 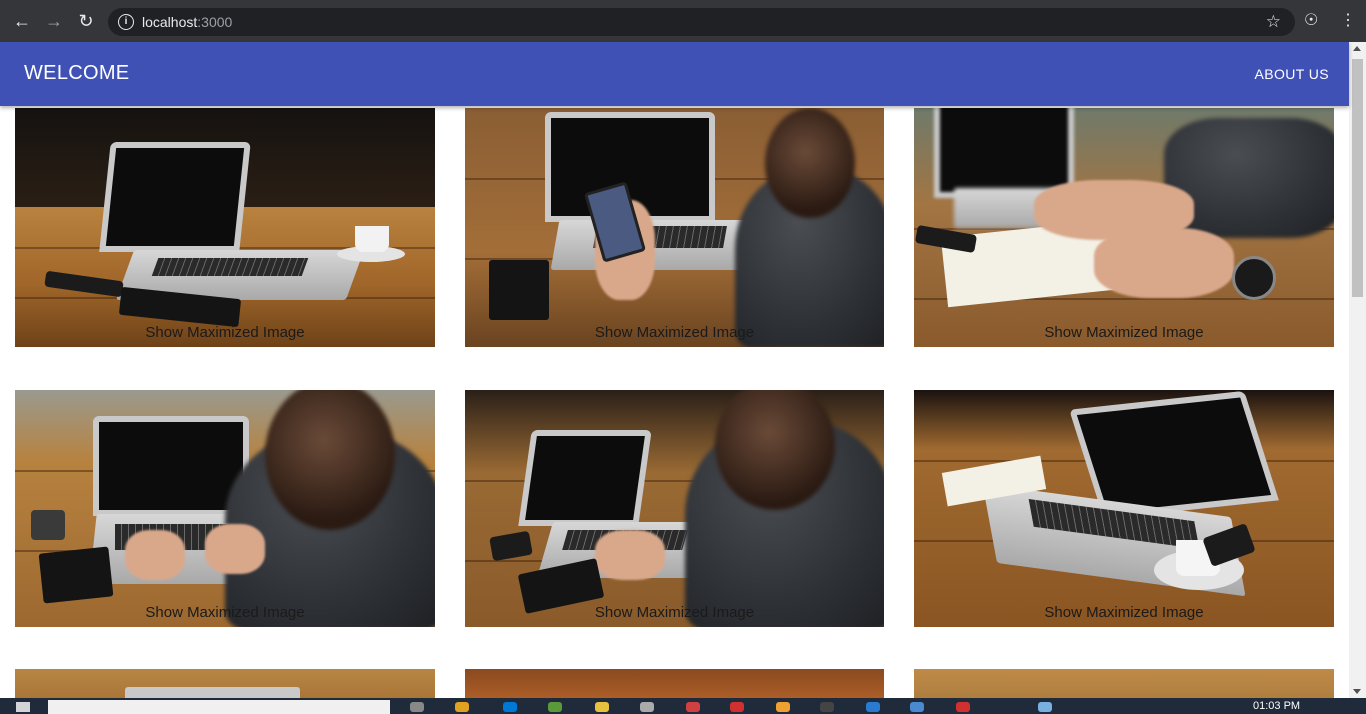 What do you see at coordinates (462, 707) in the screenshot?
I see `file-explorer-icon` at bounding box center [462, 707].